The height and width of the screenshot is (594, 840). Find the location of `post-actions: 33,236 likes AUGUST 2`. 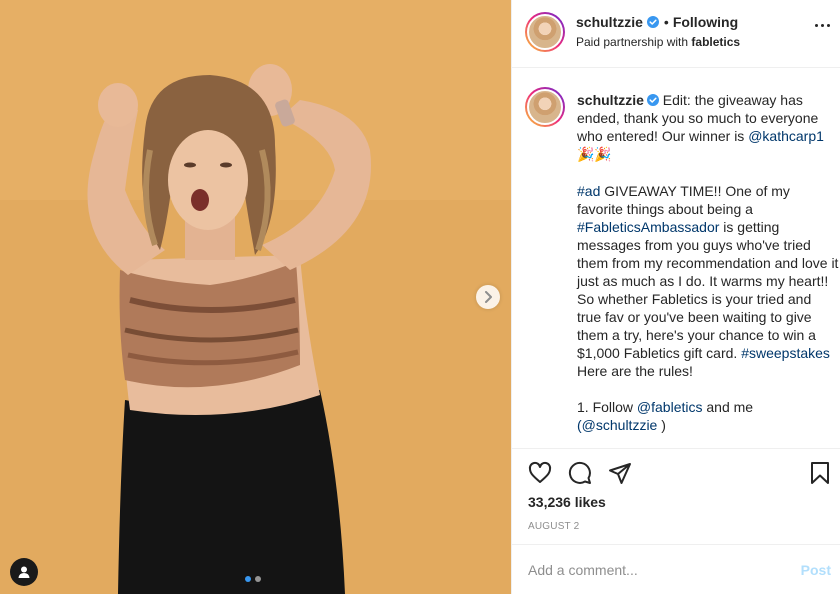

post-actions: 33,236 likes AUGUST 2 is located at coordinates (676, 496).